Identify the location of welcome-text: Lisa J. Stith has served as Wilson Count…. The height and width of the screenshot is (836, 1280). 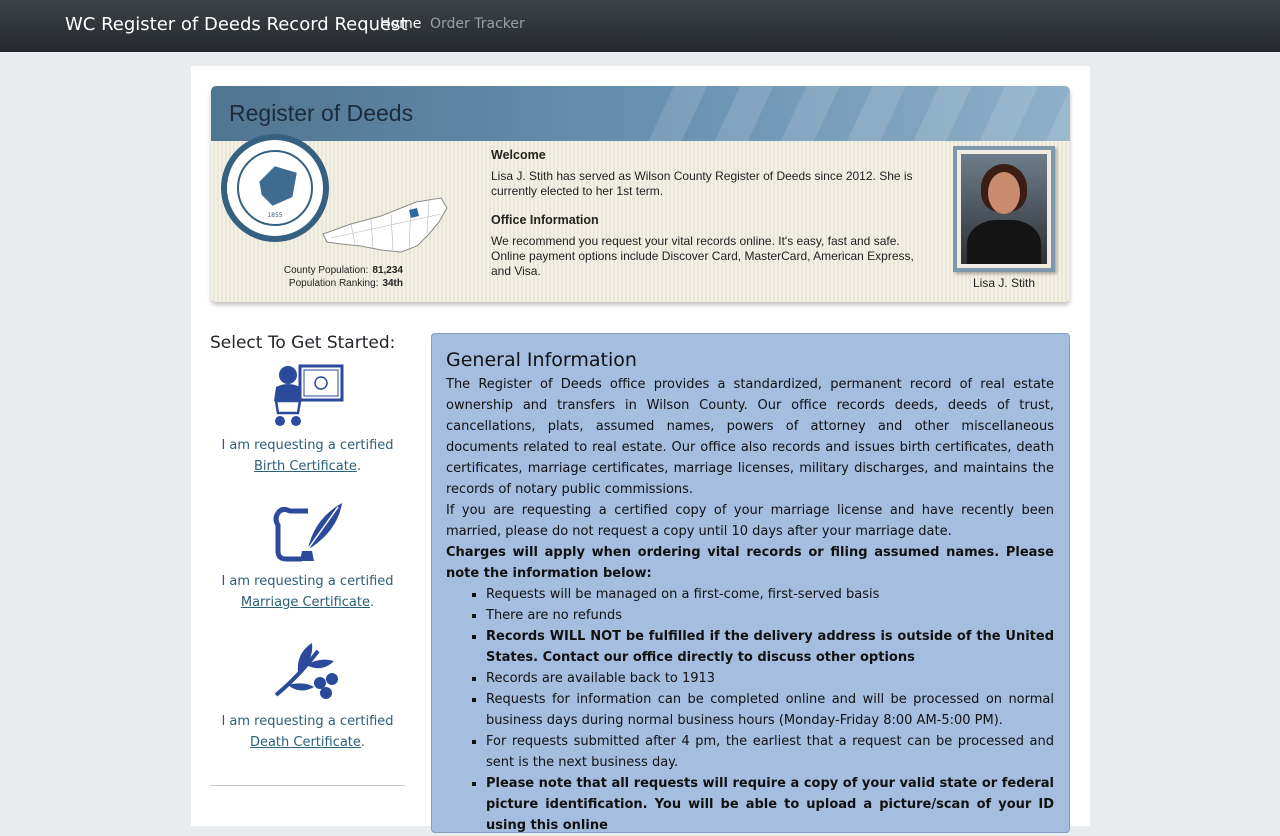
(702, 183).